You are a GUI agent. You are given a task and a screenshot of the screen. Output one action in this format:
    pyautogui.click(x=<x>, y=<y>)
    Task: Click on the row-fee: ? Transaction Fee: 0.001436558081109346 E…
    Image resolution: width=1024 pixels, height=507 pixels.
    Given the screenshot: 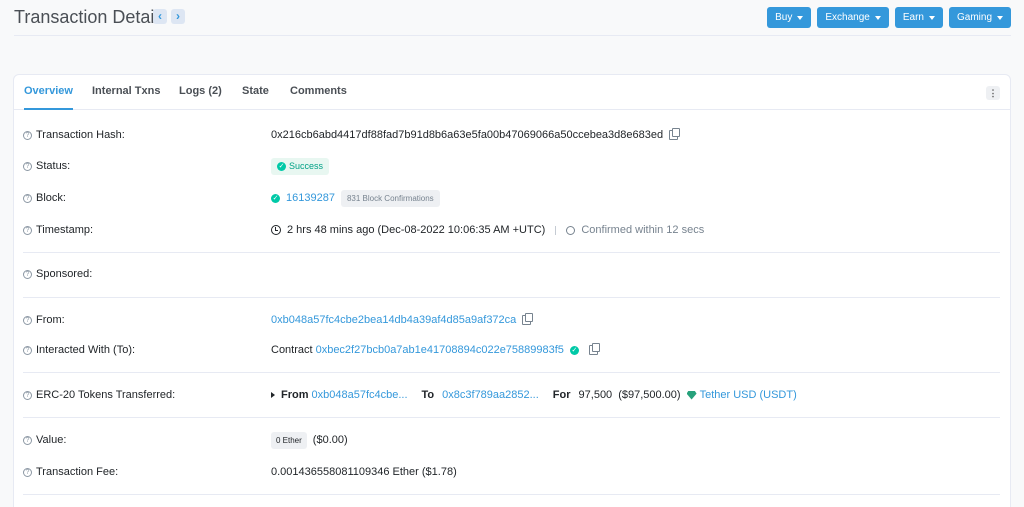 What is the action you would take?
    pyautogui.click(x=512, y=472)
    